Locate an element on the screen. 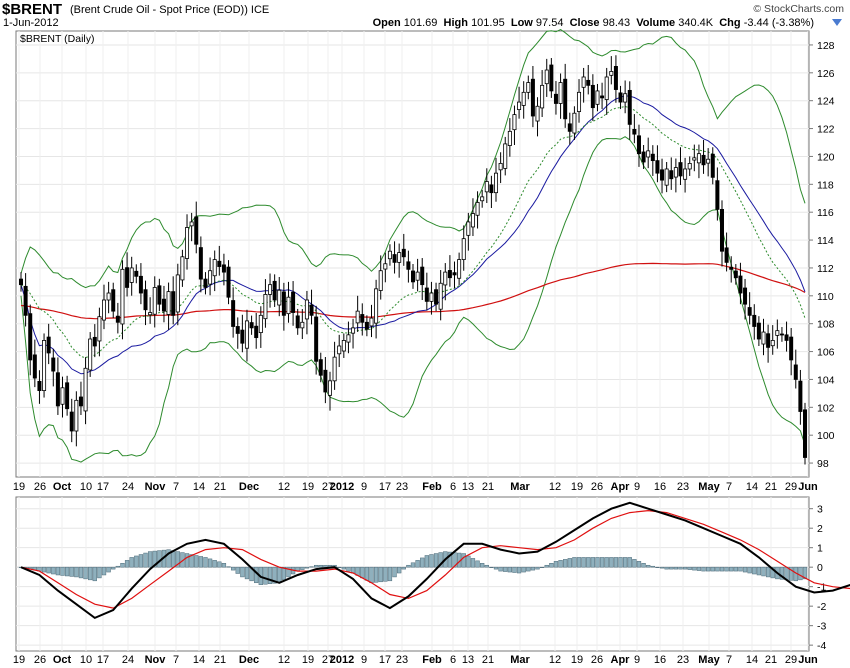 This screenshot has width=850, height=668. price-y-tick-label: 104 is located at coordinates (826, 380).